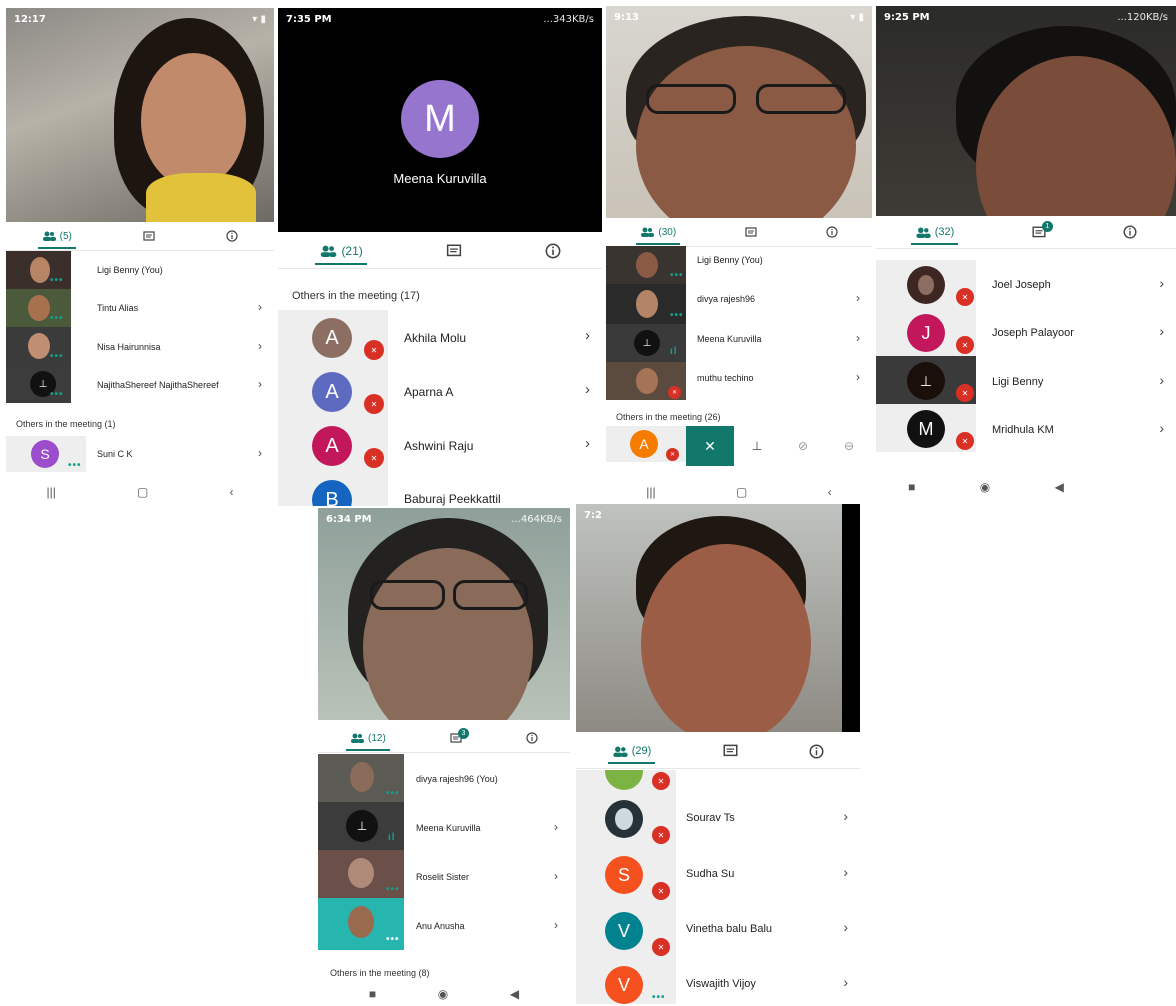  What do you see at coordinates (1018, 382) in the screenshot?
I see `participant-name: Ligi Benny` at bounding box center [1018, 382].